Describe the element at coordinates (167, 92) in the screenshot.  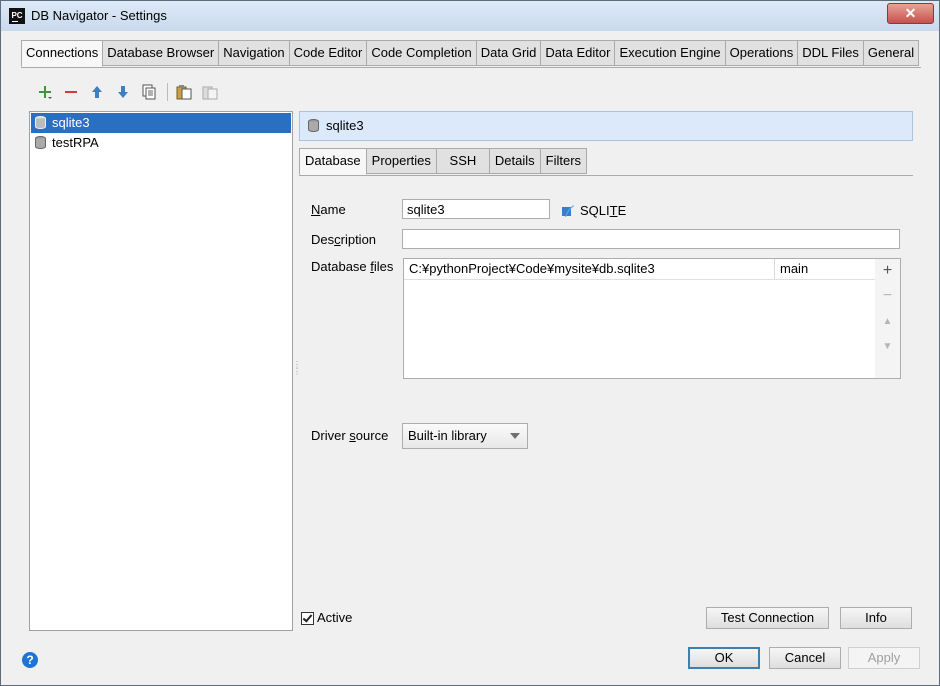
I see `toolbar-separator` at that location.